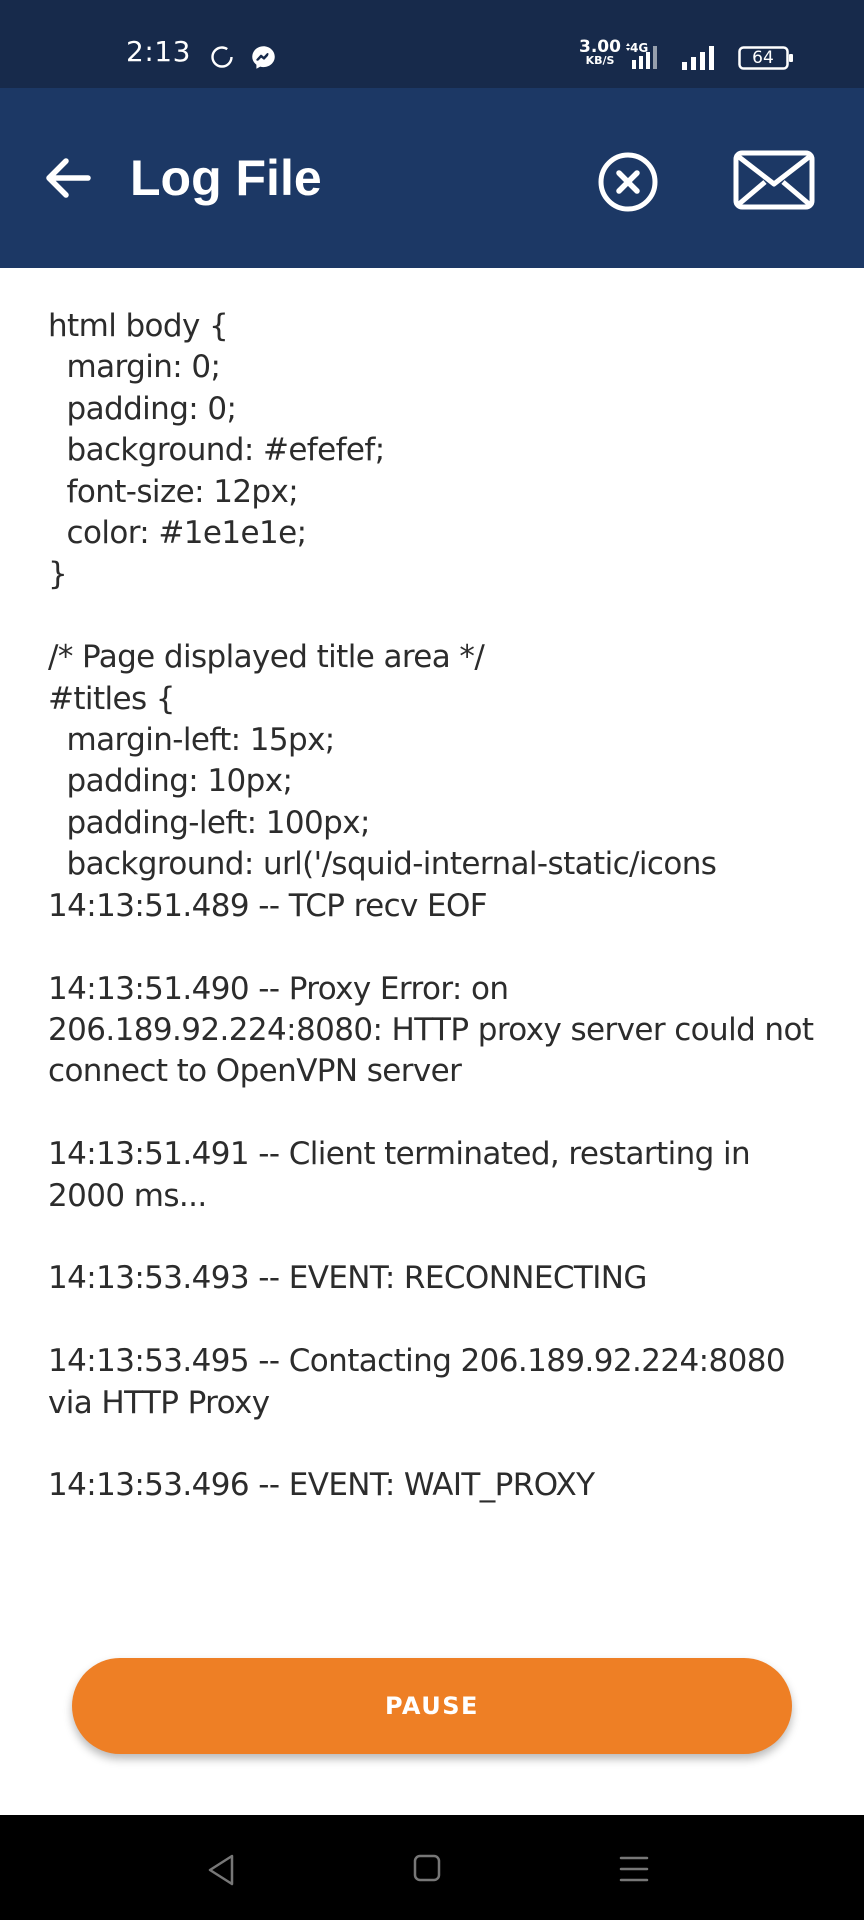  What do you see at coordinates (427, 1868) in the screenshot?
I see `nav-home-icon` at bounding box center [427, 1868].